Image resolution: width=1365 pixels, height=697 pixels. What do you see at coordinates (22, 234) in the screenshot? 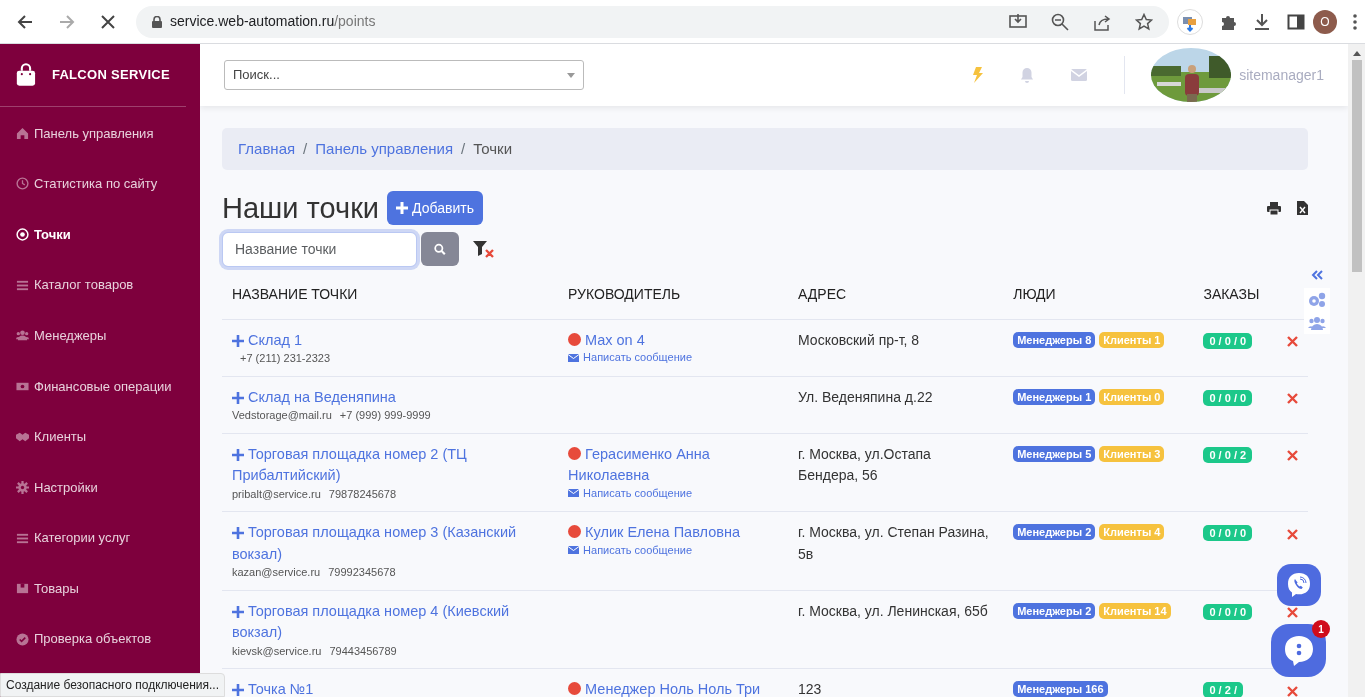
I see `target-icon` at bounding box center [22, 234].